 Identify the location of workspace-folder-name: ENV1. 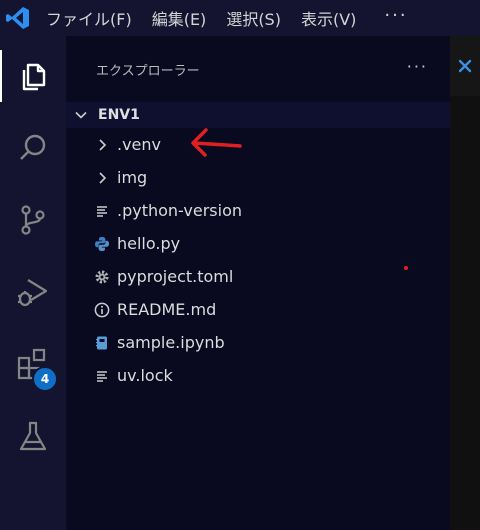
(119, 115).